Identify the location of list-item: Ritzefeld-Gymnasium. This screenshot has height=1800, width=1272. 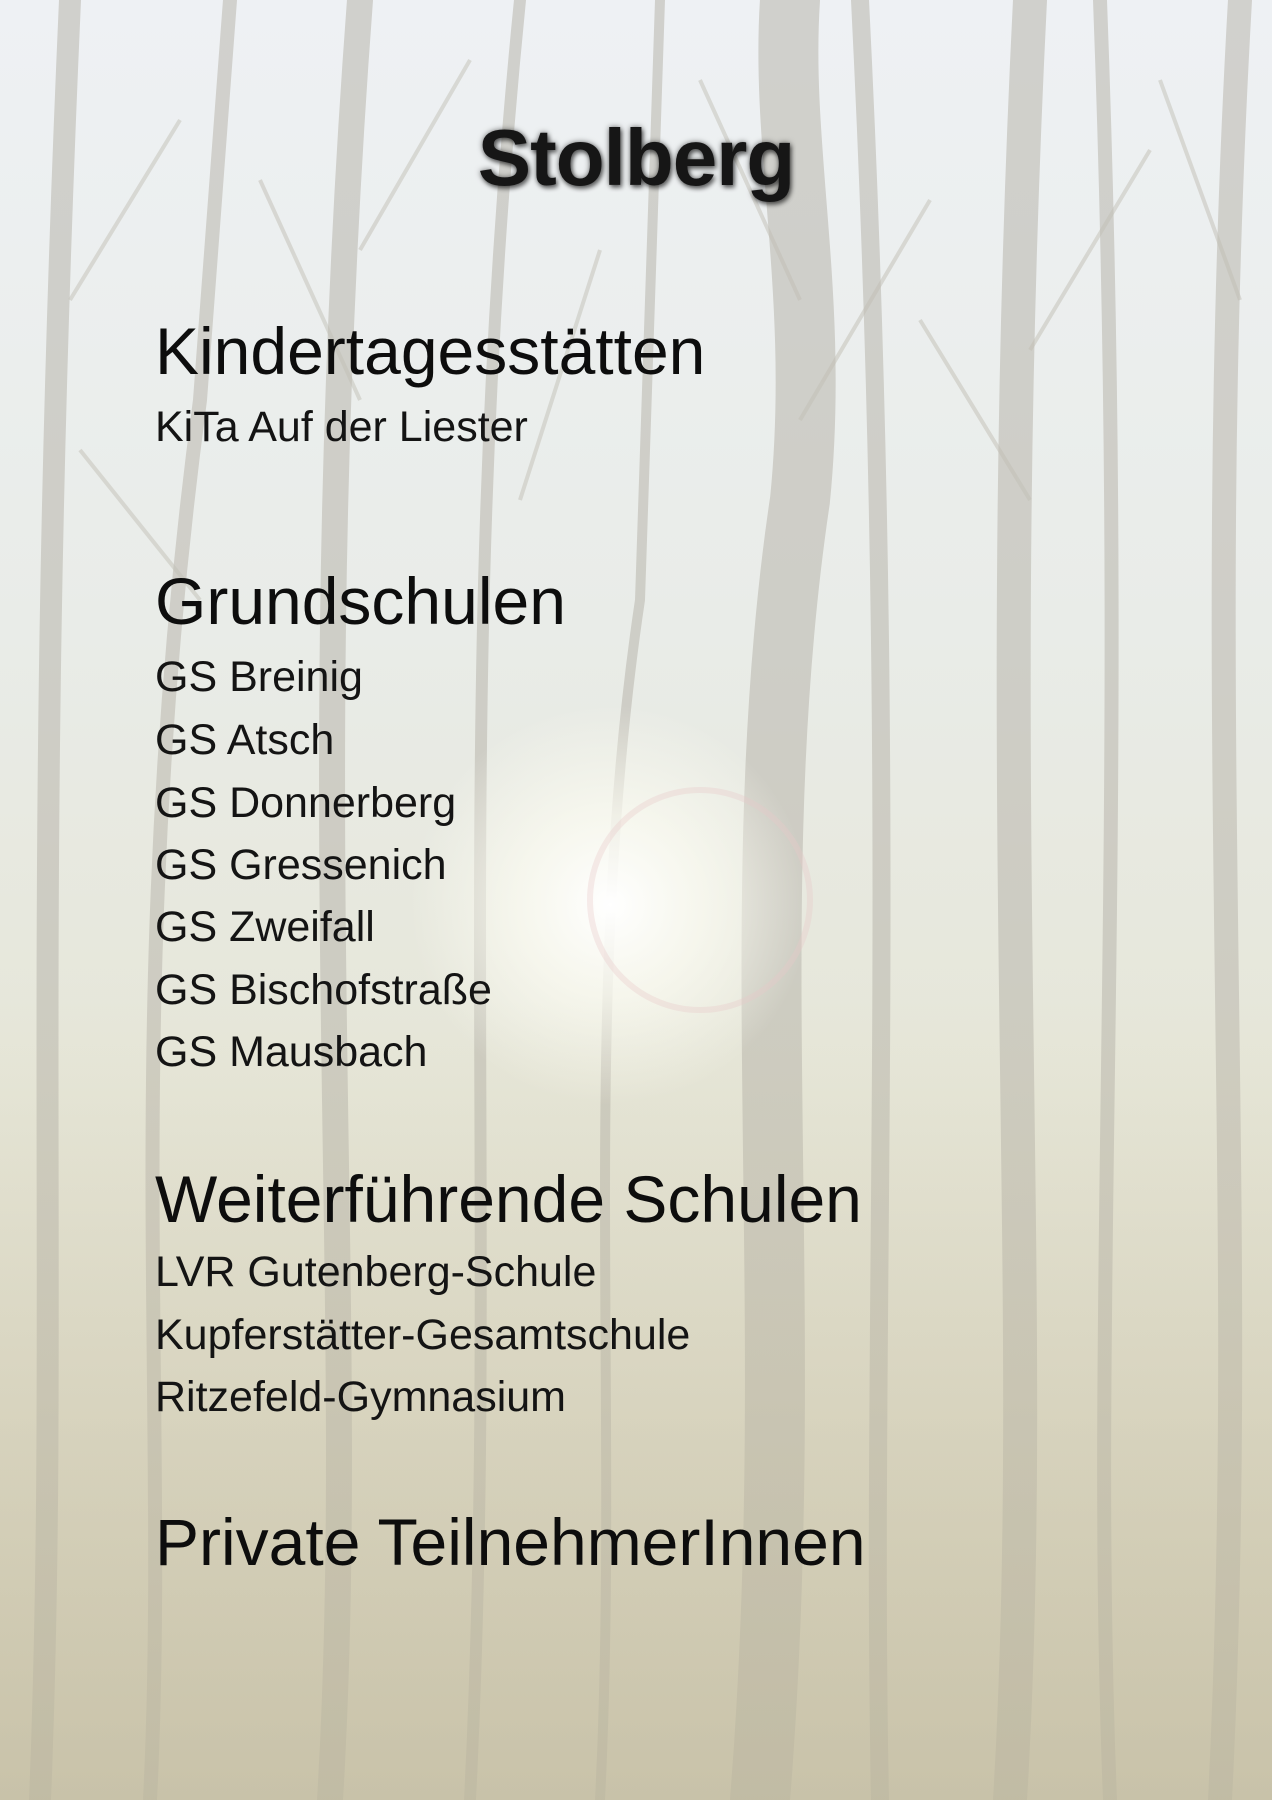
(360, 1397).